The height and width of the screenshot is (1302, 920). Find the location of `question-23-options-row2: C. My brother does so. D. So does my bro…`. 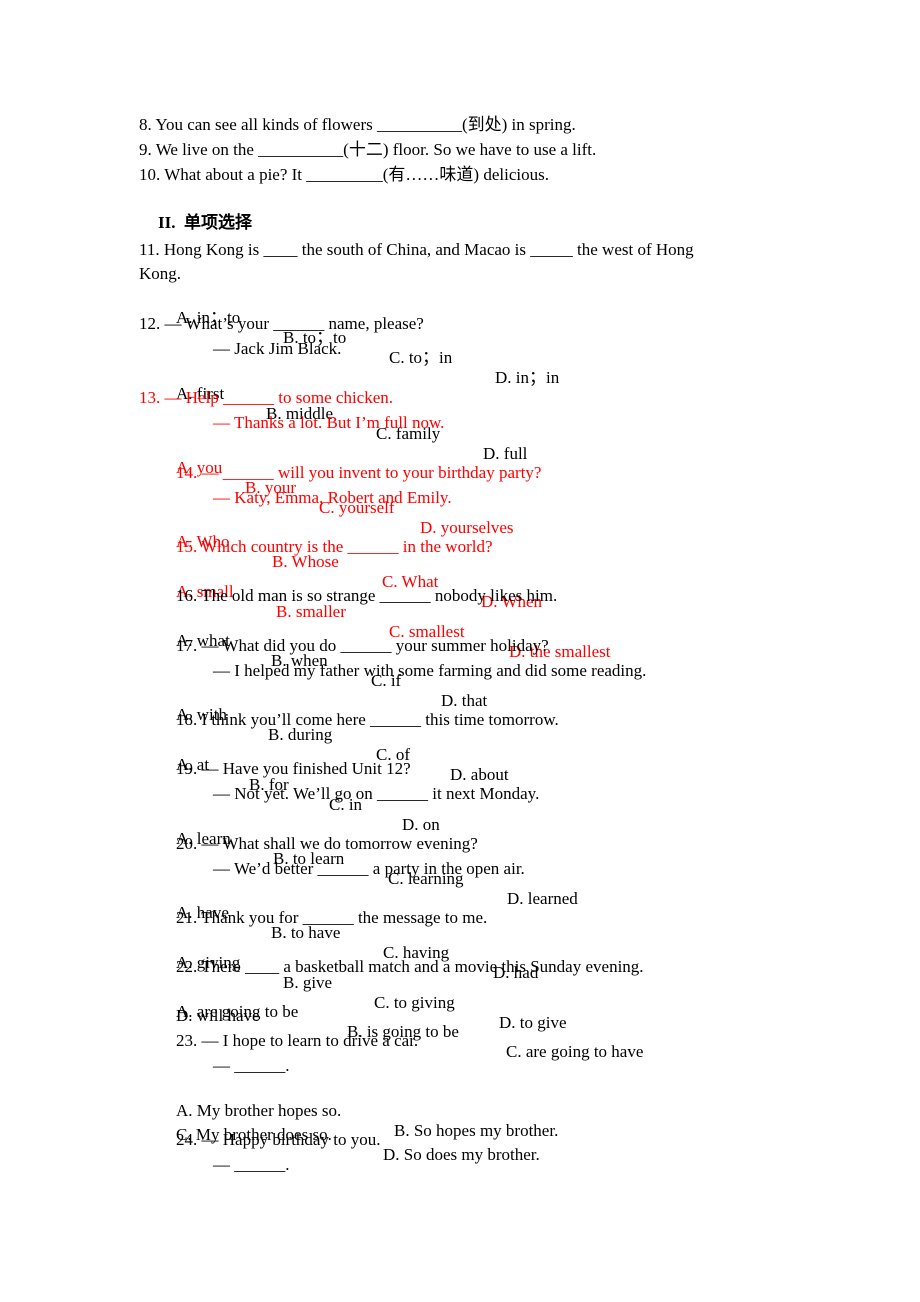

question-23-options-row2: C. My brother does so. D. So does my bro… is located at coordinates (460, 1134).